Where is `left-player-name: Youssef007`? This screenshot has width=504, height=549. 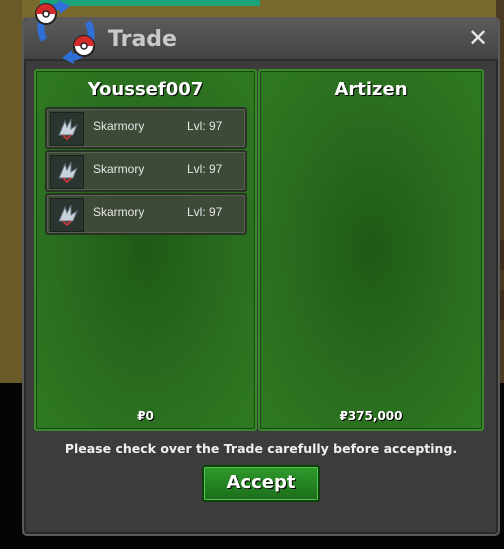 left-player-name: Youssef007 is located at coordinates (145, 89).